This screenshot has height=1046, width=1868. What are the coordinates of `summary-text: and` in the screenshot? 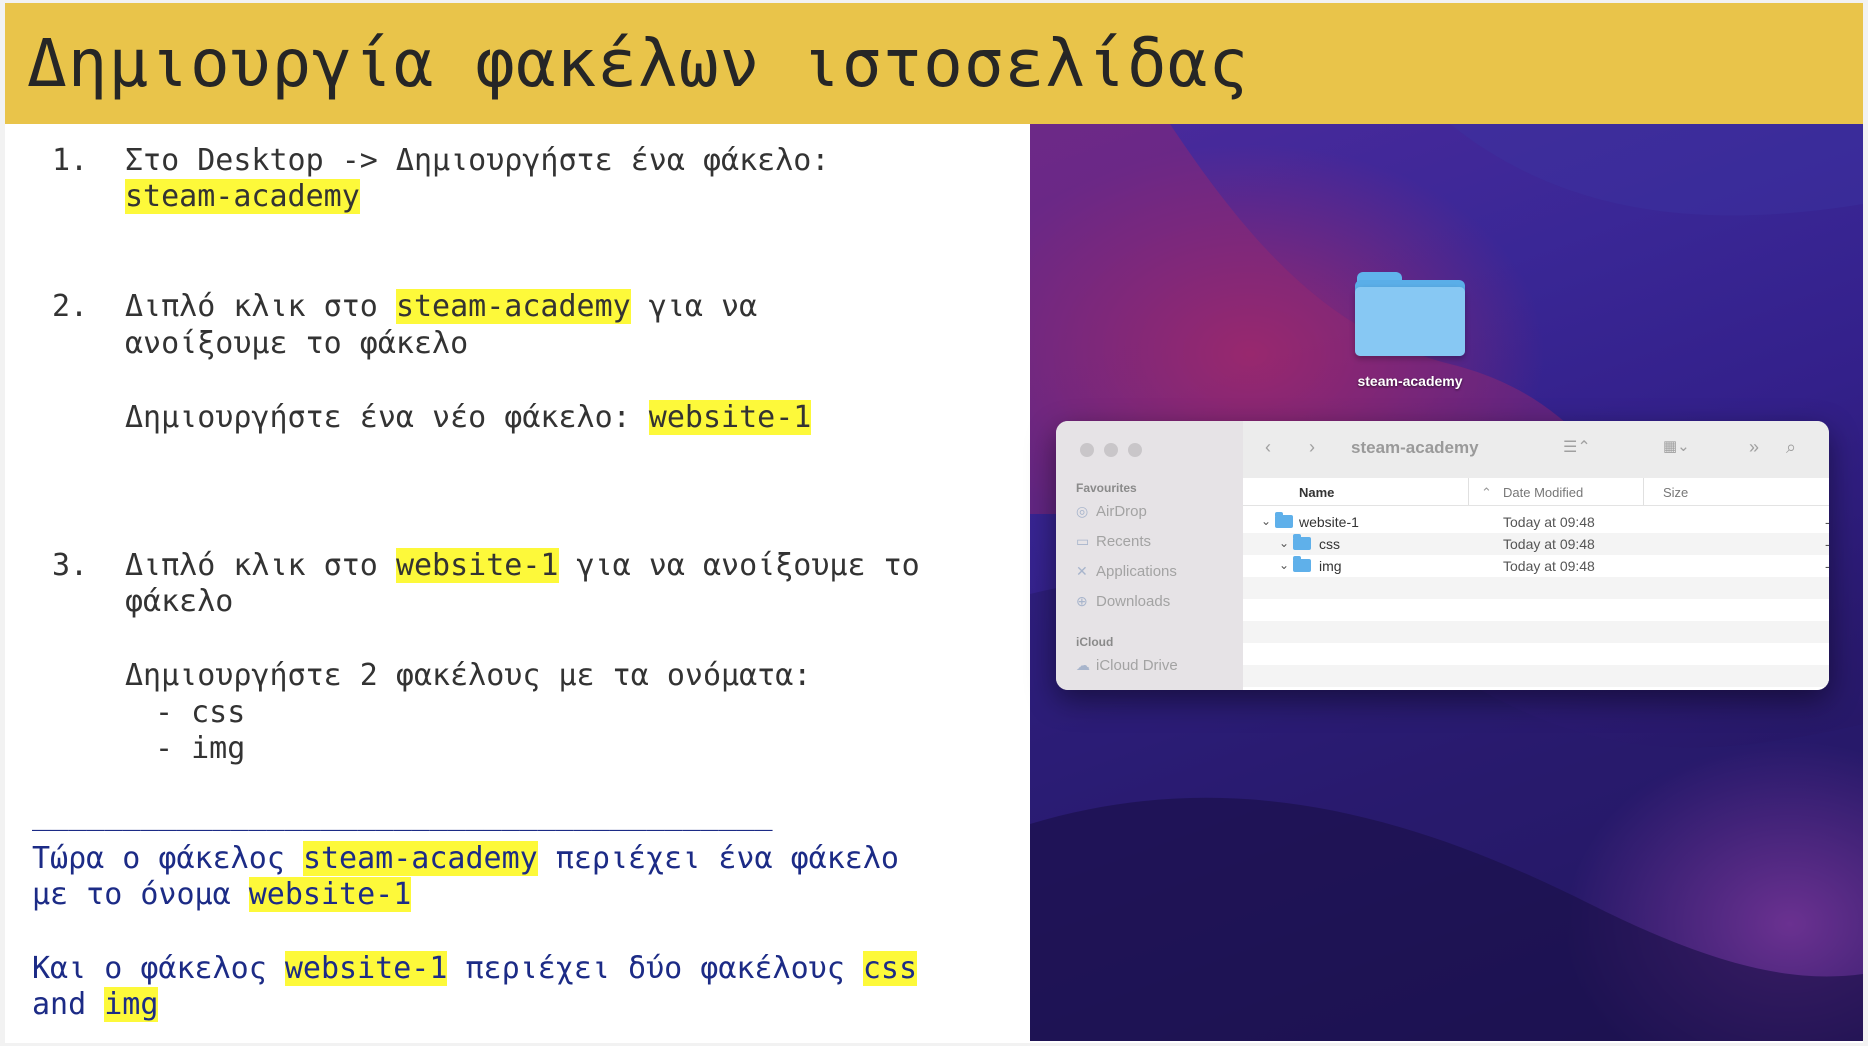 It's located at (68, 1004).